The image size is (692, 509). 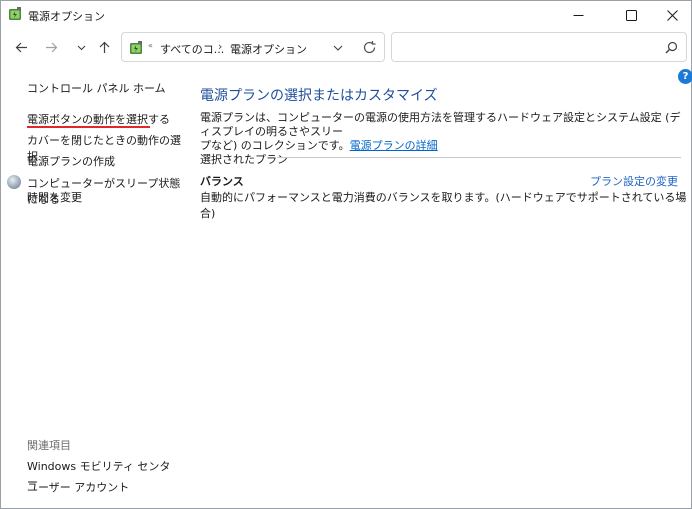 What do you see at coordinates (49, 445) in the screenshot?
I see `related-heading: 関連項目` at bounding box center [49, 445].